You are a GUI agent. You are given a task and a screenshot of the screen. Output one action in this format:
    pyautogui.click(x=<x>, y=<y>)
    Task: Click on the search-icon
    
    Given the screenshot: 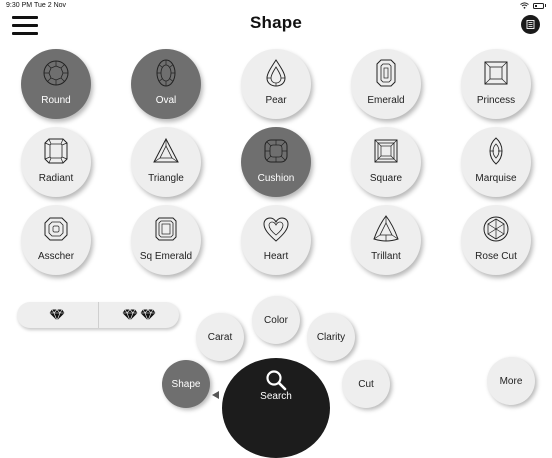 What is the action you would take?
    pyautogui.click(x=276, y=380)
    